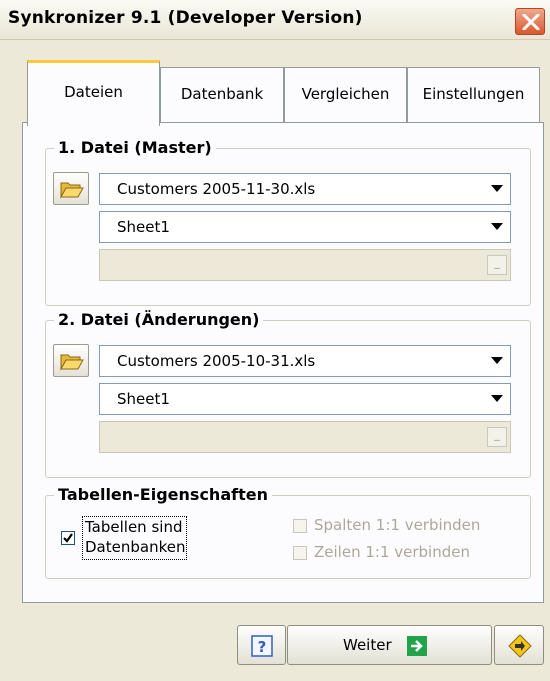 The width and height of the screenshot is (550, 681). I want to click on weiter-button: Weiter, so click(389, 645).